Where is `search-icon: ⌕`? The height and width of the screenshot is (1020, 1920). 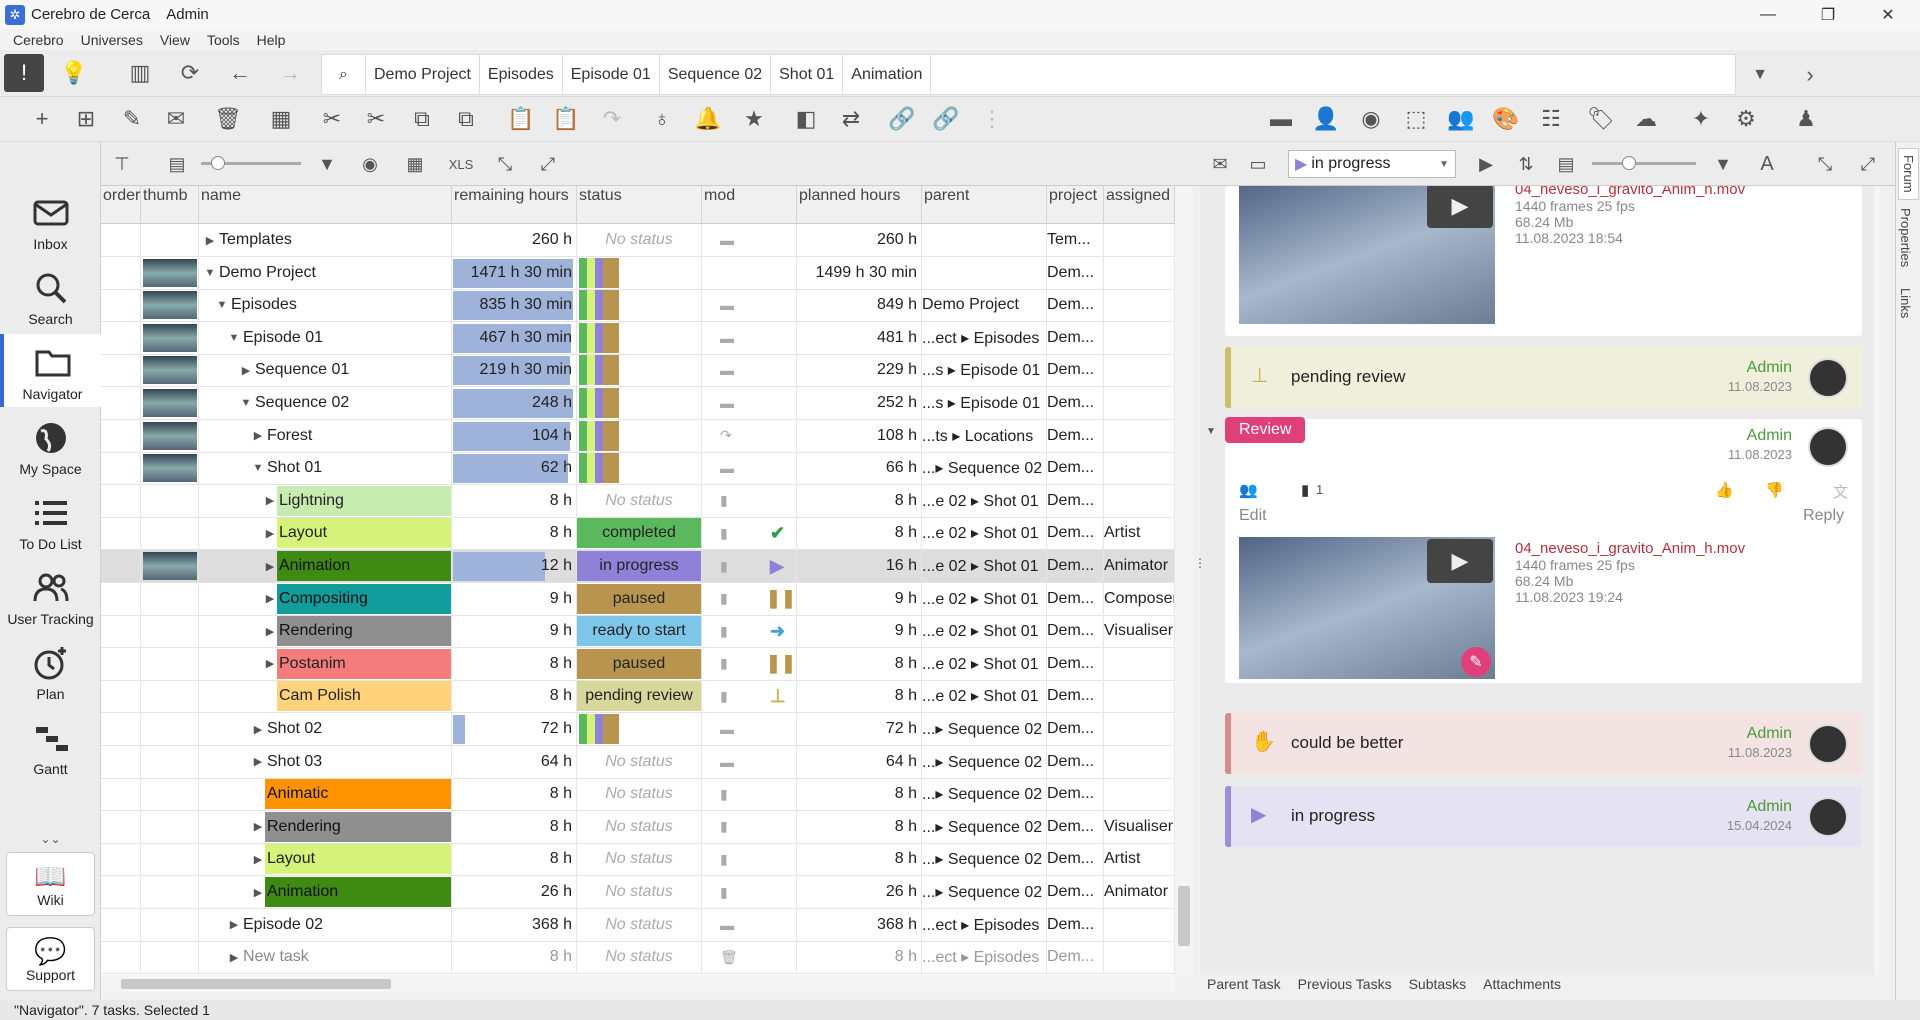
search-icon: ⌕ is located at coordinates (344, 74).